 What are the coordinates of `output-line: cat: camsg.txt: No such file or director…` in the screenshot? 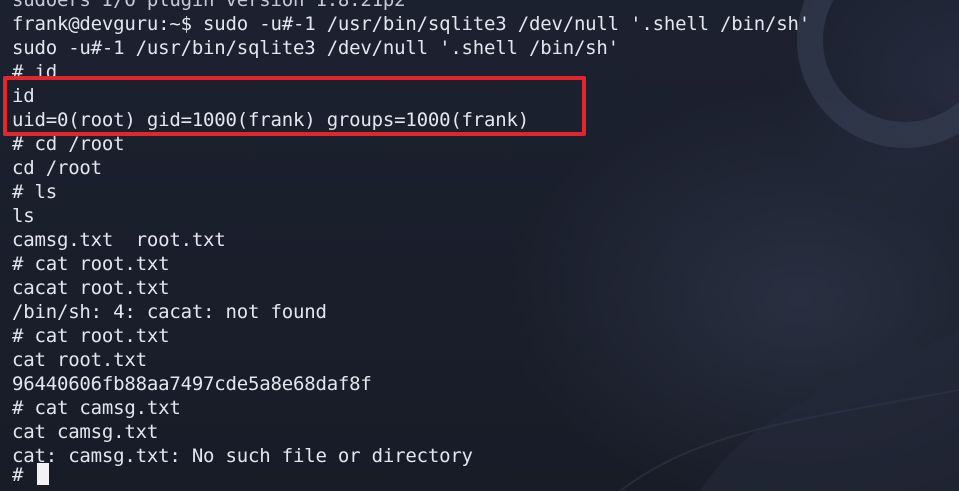 It's located at (242, 456).